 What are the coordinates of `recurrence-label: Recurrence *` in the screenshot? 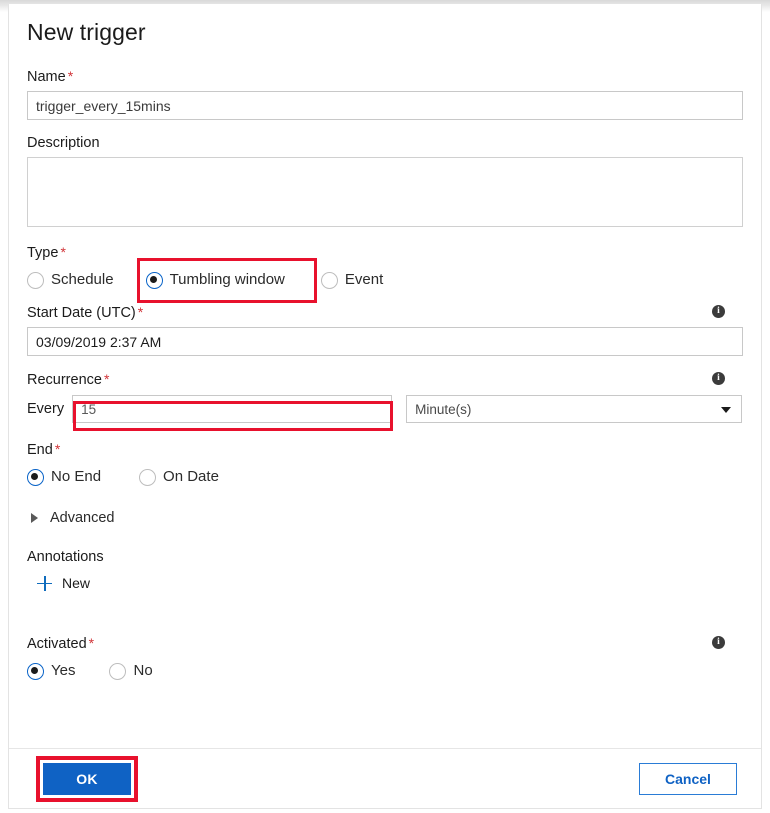 It's located at (385, 379).